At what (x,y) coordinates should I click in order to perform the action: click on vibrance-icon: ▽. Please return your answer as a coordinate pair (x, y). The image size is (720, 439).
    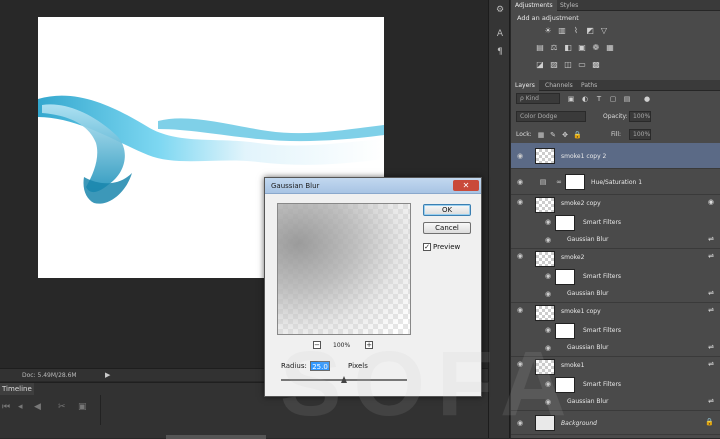
    Looking at the image, I should click on (604, 30).